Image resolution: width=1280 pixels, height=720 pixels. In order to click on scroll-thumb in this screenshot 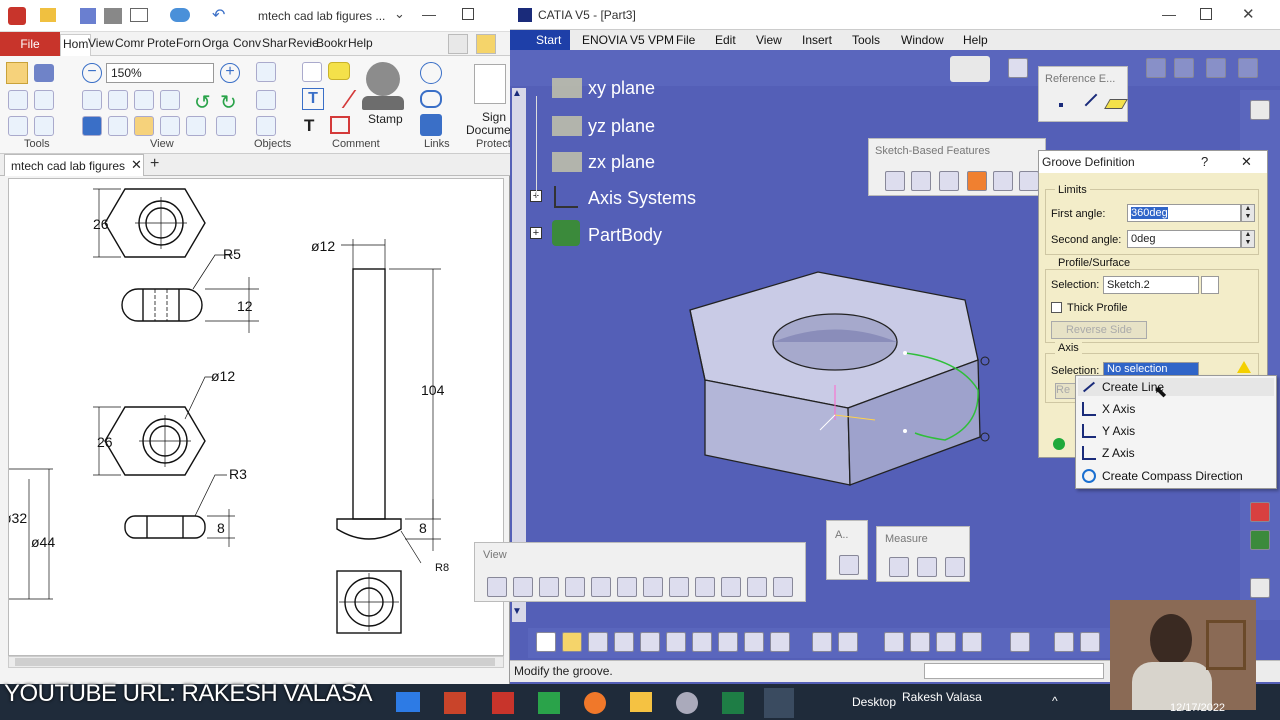, I will do `click(255, 662)`.